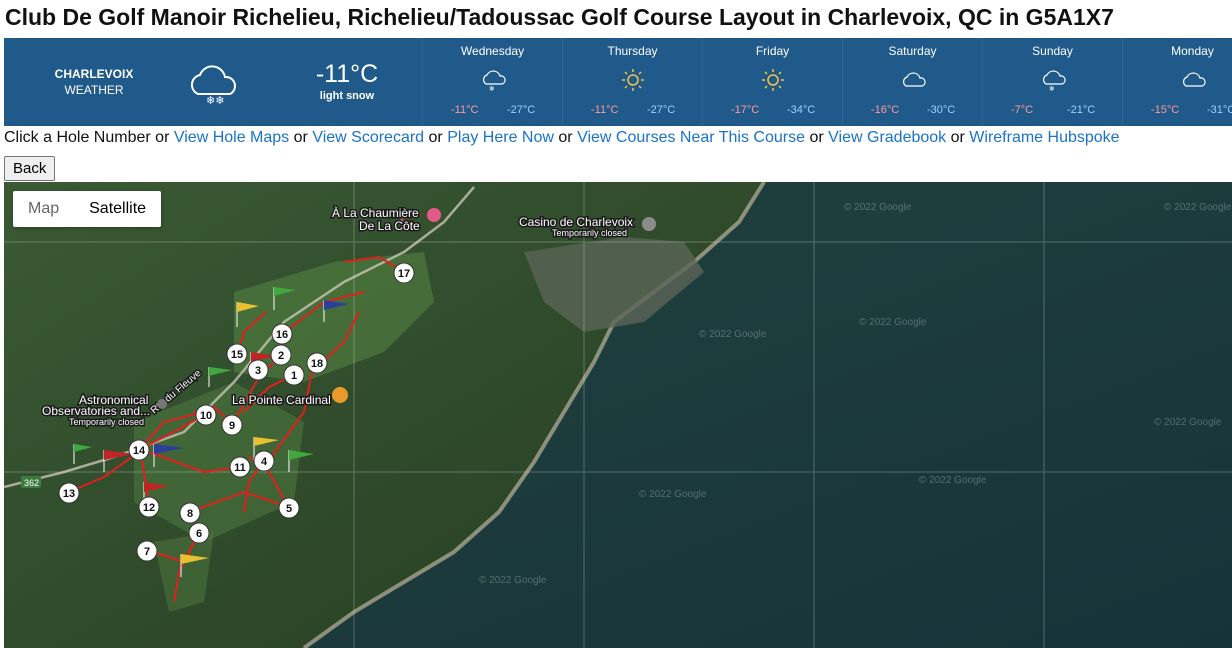 Image resolution: width=1232 pixels, height=648 pixels. I want to click on hole-number: 18, so click(317, 364).